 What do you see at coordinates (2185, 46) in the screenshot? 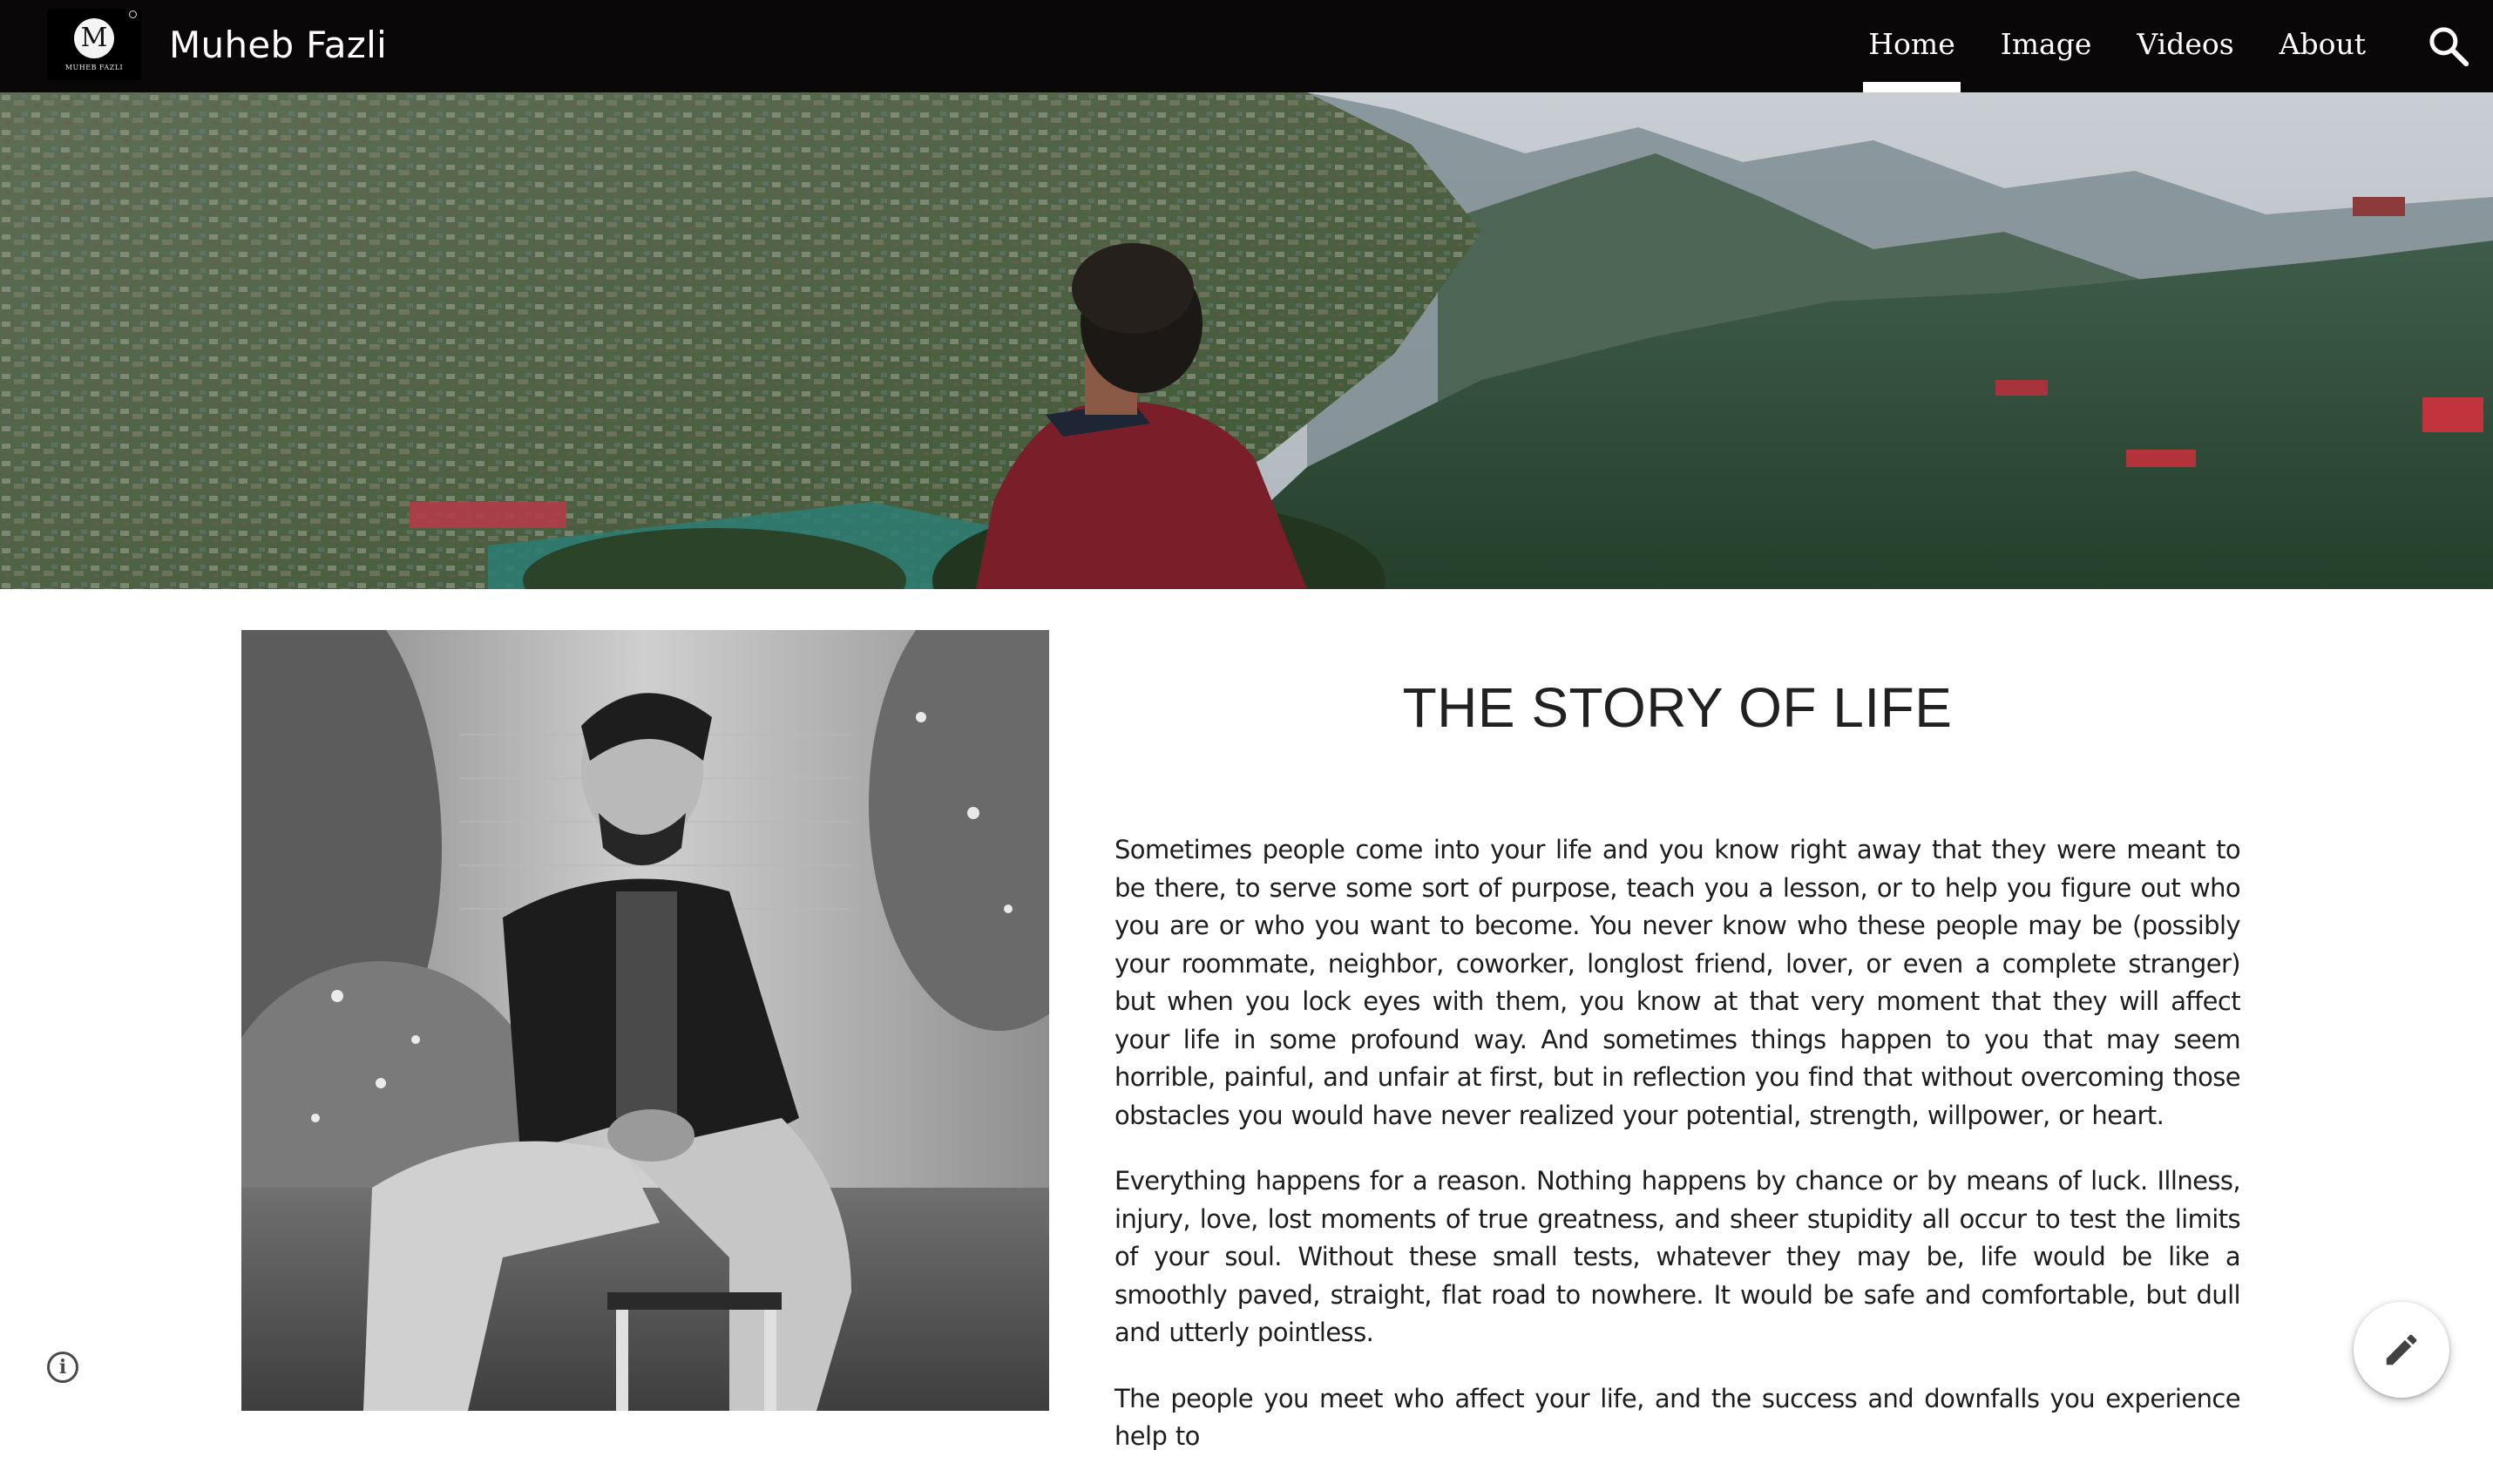
I see `nav-item-videos: Videos` at bounding box center [2185, 46].